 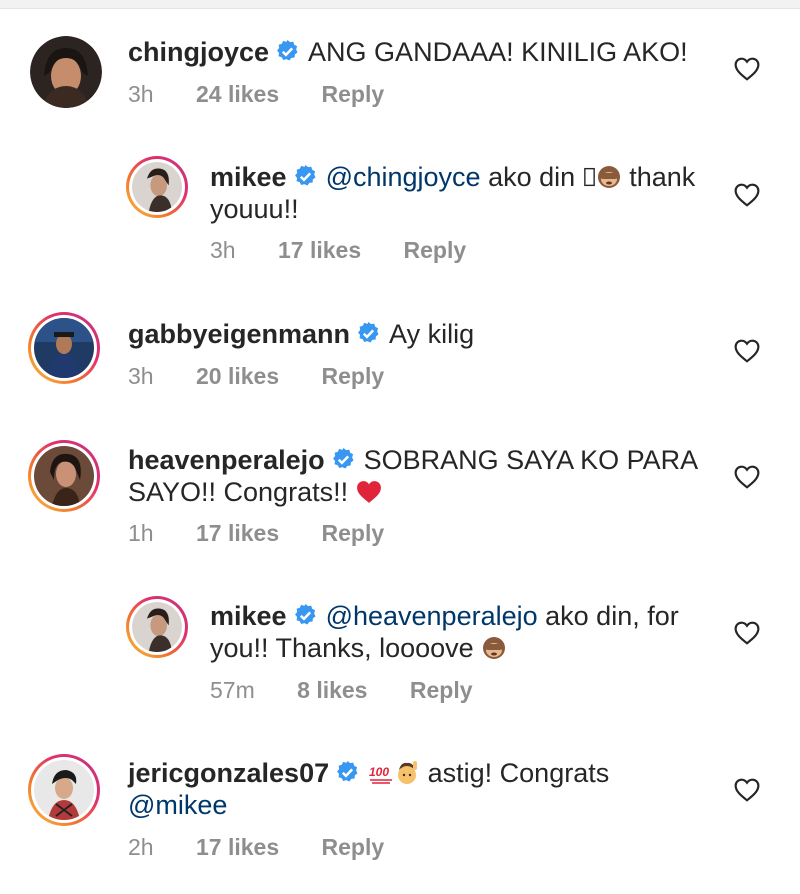 I want to click on svg-text: 100, so click(x=379, y=772).